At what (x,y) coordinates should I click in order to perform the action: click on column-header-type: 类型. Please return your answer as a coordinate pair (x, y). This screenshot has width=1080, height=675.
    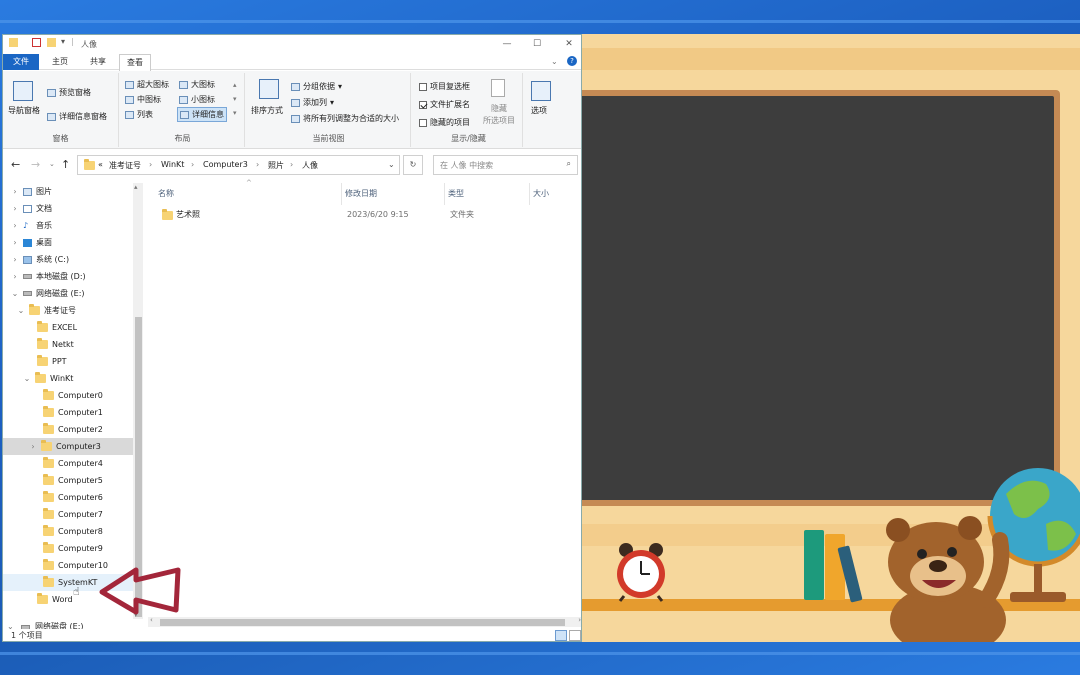
    Looking at the image, I should click on (489, 194).